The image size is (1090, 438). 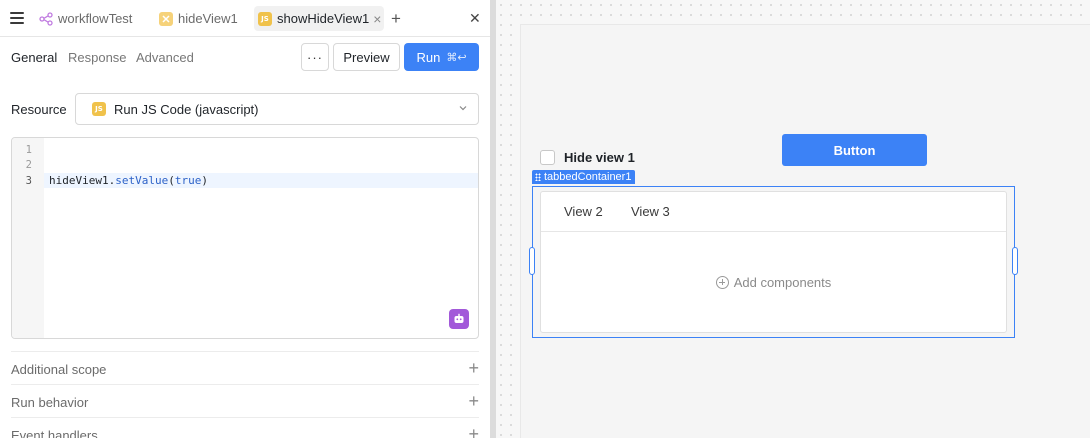 What do you see at coordinates (46, 18) in the screenshot?
I see `workflow-icon` at bounding box center [46, 18].